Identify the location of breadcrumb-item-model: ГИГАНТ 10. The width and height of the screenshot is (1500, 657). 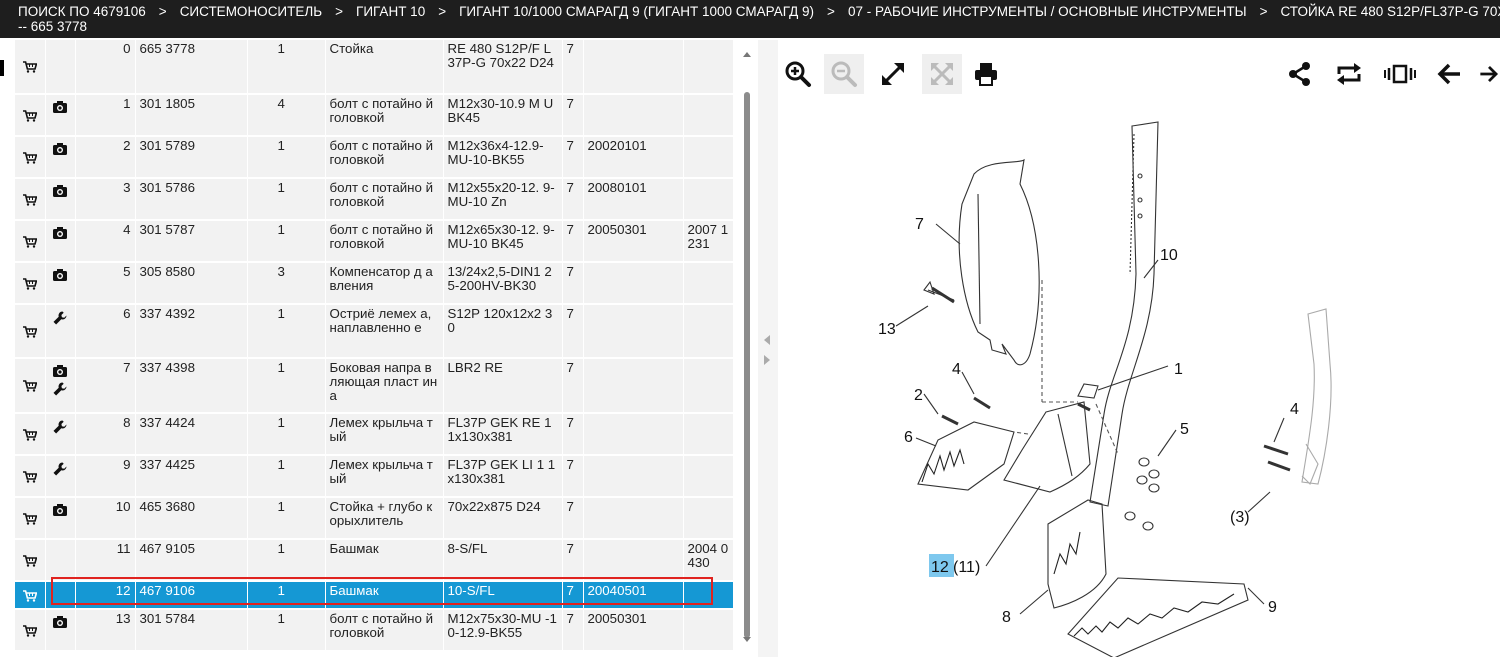
(390, 11).